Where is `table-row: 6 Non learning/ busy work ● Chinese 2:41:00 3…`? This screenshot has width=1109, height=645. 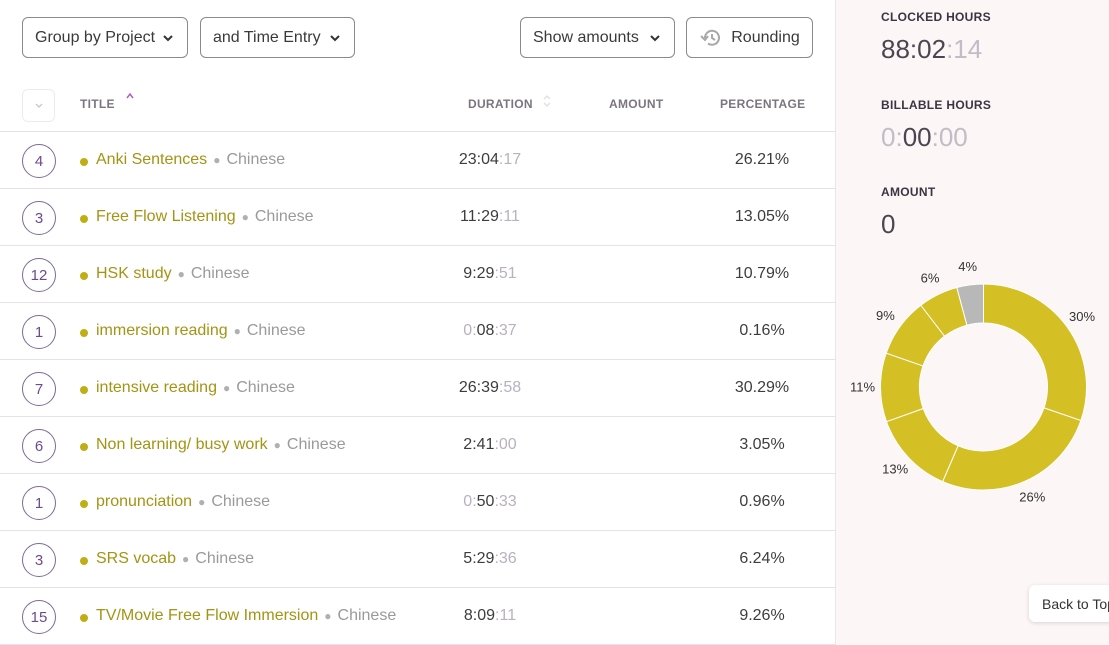 table-row: 6 Non learning/ busy work ● Chinese 2:41:00 3… is located at coordinates (418, 445).